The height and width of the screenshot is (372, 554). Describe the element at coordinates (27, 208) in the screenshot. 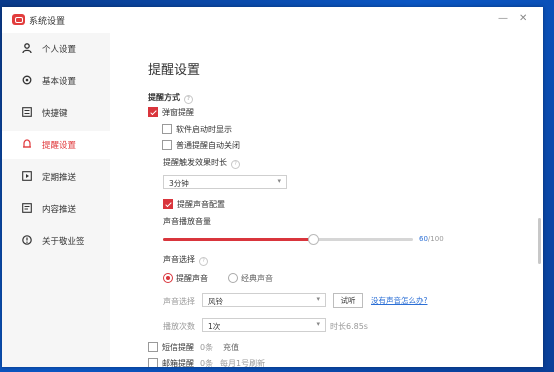

I see `document-icon` at that location.